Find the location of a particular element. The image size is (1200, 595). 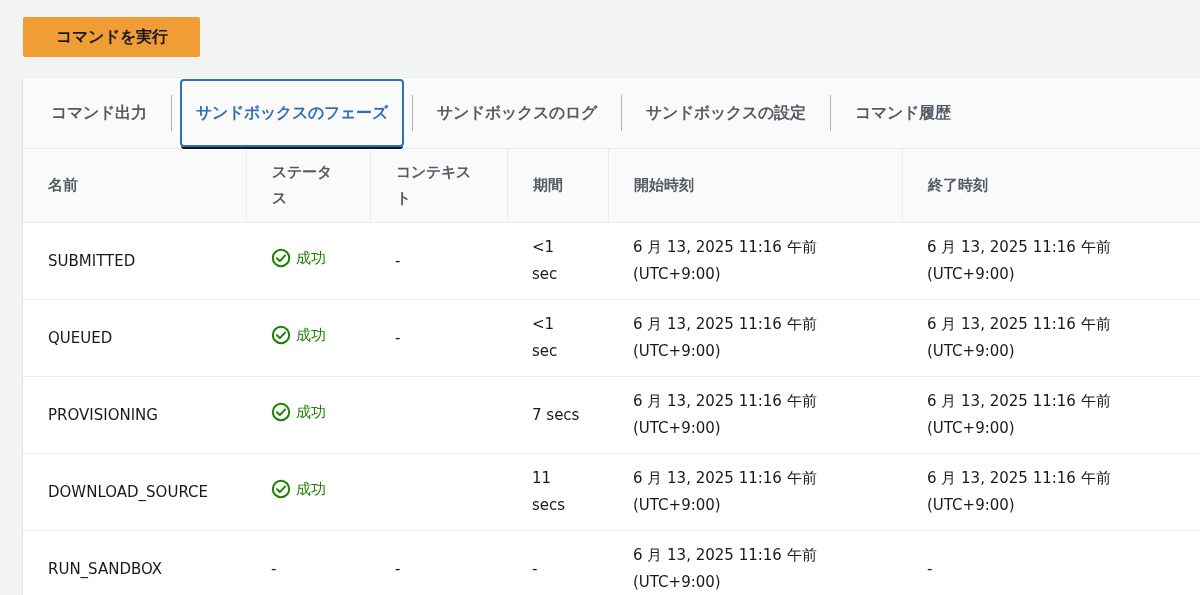

tab: コマンド出力 is located at coordinates (99, 113).